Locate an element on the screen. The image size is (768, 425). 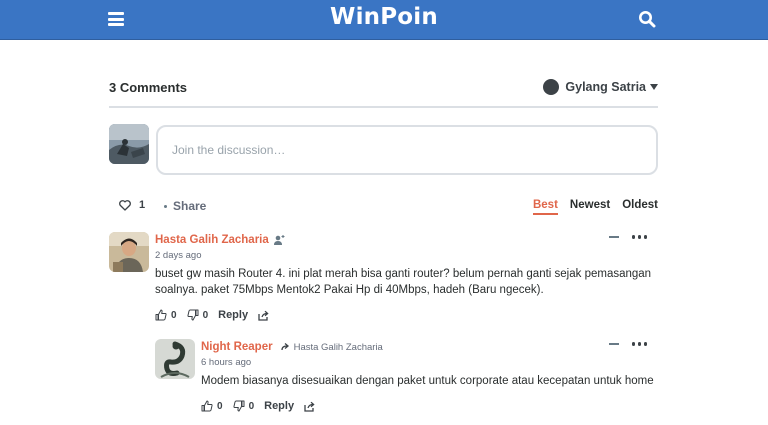
comments-header: 3 Comments Gylang Satria is located at coordinates (383, 93).